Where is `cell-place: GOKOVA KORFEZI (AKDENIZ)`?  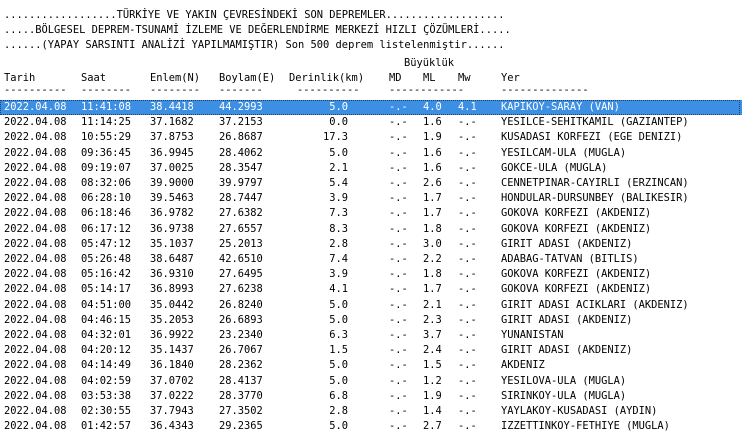
cell-place: GOKOVA KORFEZI (AKDENIZ) is located at coordinates (576, 228).